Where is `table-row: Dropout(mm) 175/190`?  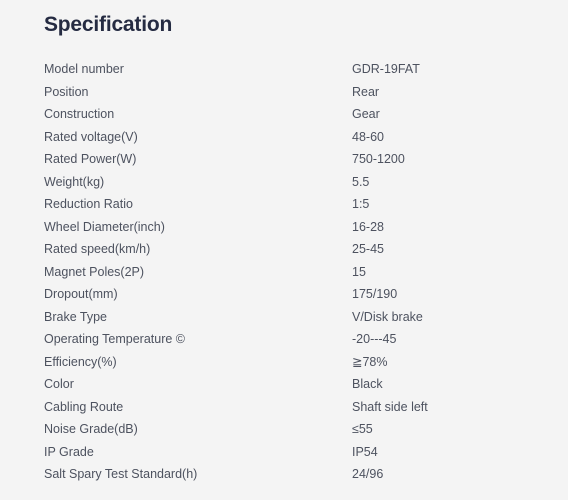
table-row: Dropout(mm) 175/190 is located at coordinates (284, 294).